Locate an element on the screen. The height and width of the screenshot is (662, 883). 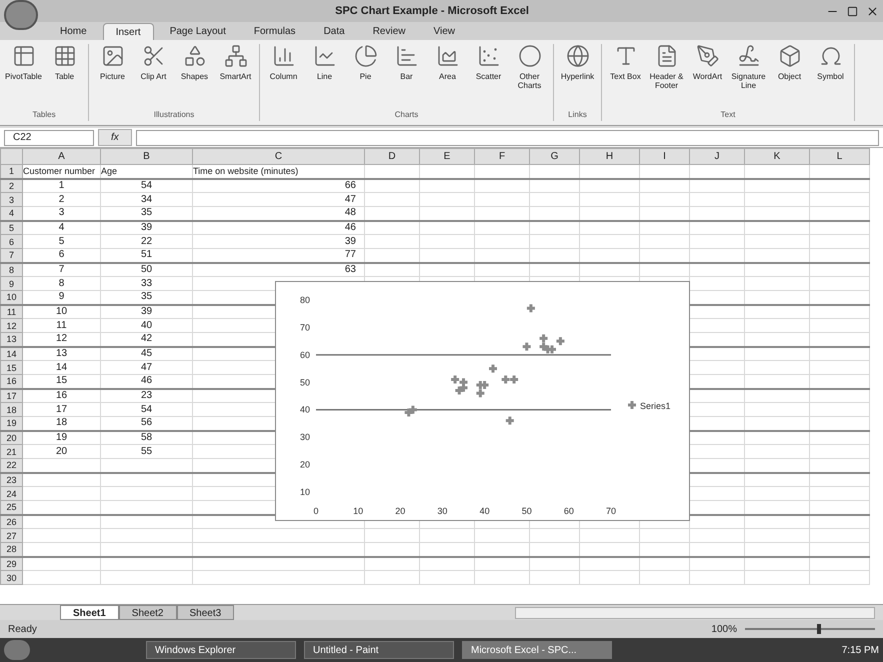
column-header: K is located at coordinates (777, 156).